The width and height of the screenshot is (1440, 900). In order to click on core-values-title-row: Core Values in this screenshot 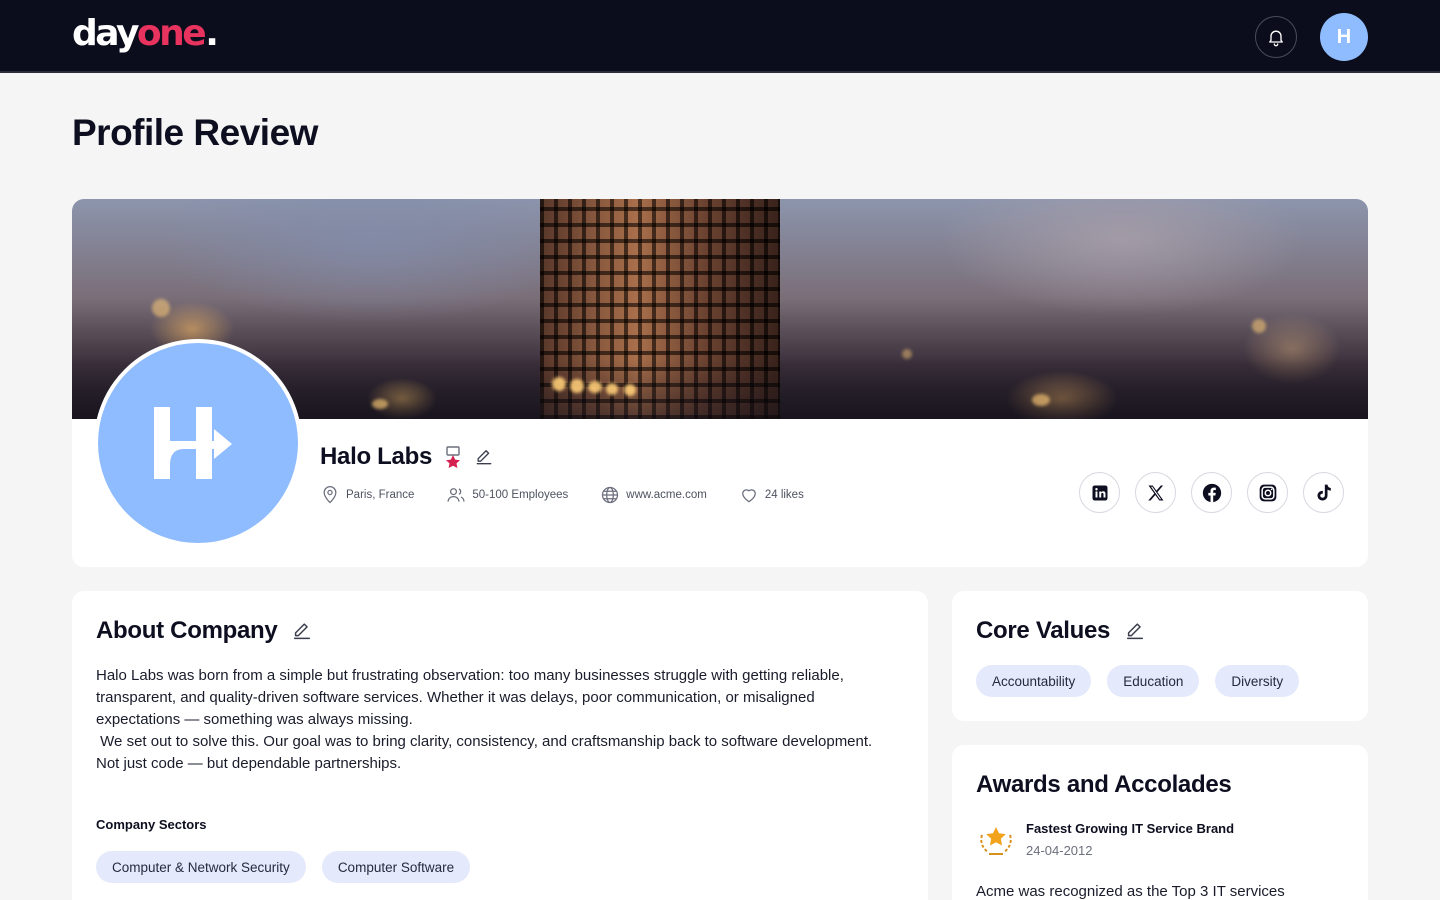, I will do `click(1061, 631)`.